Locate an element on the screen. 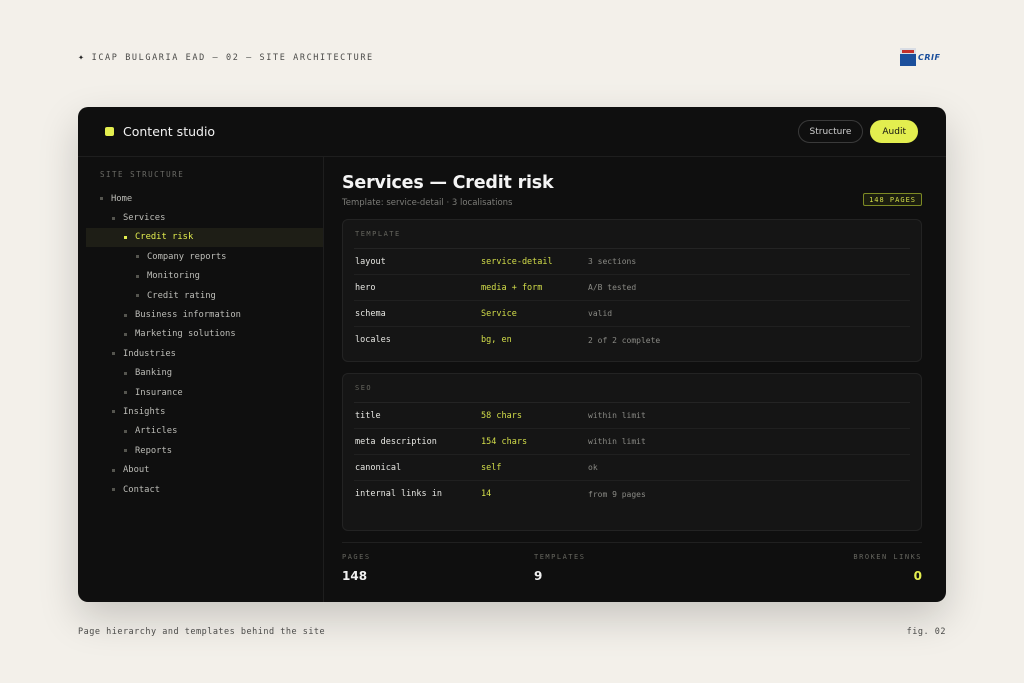 Image resolution: width=1024 pixels, height=683 pixels. property-value: 58 chars is located at coordinates (501, 415).